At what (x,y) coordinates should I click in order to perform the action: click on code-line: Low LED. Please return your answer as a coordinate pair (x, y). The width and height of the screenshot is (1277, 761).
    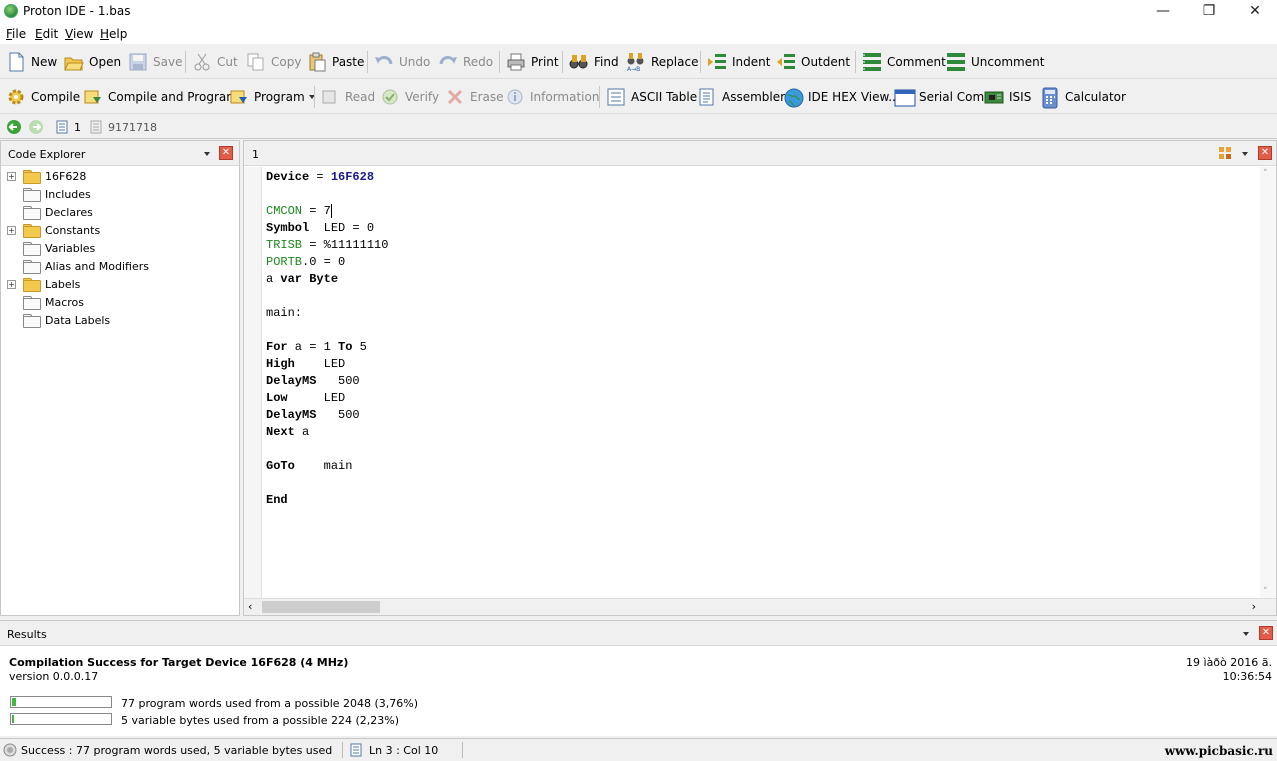
    Looking at the image, I should click on (327, 398).